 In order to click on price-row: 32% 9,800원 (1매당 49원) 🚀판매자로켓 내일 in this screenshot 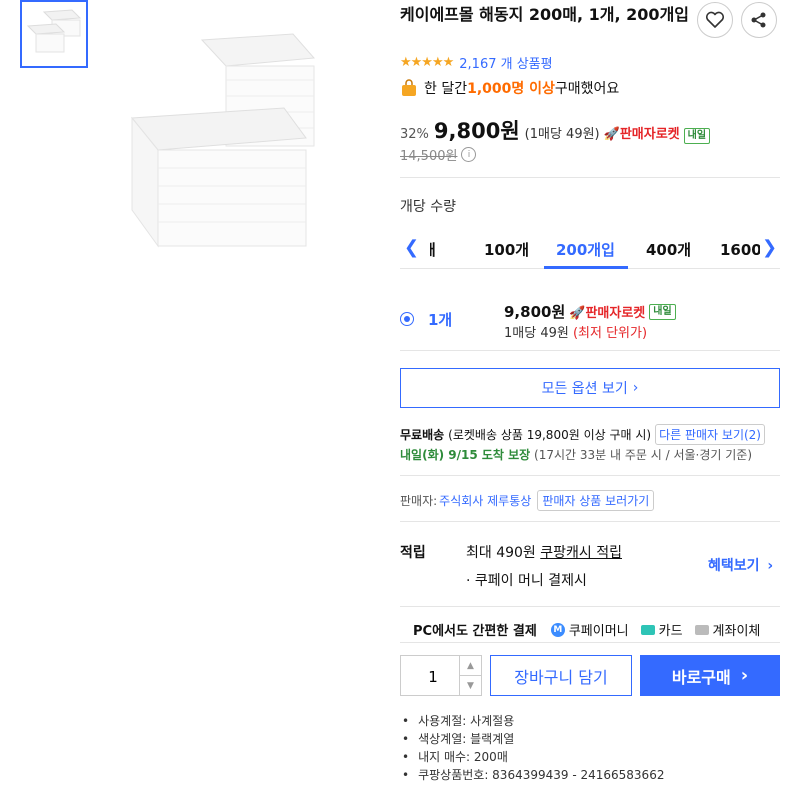, I will do `click(555, 130)`.